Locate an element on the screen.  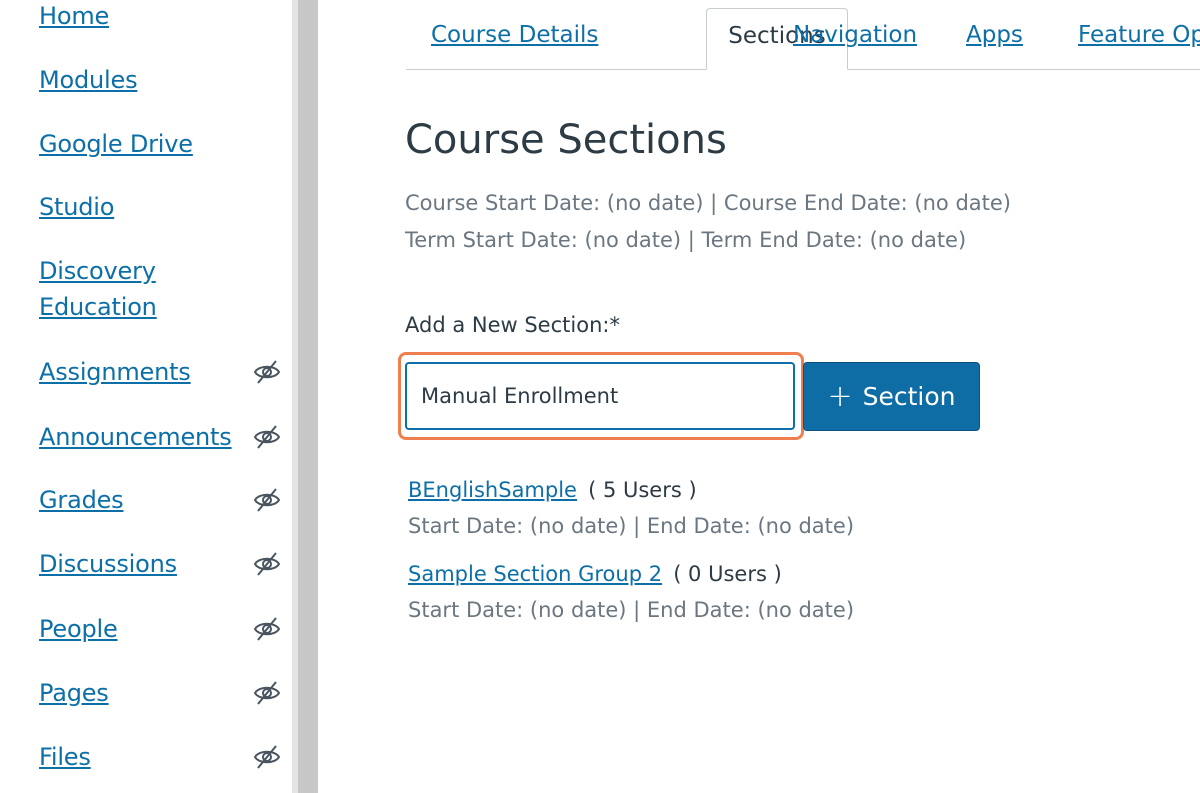
sidebar-item-label: People is located at coordinates (78, 629).